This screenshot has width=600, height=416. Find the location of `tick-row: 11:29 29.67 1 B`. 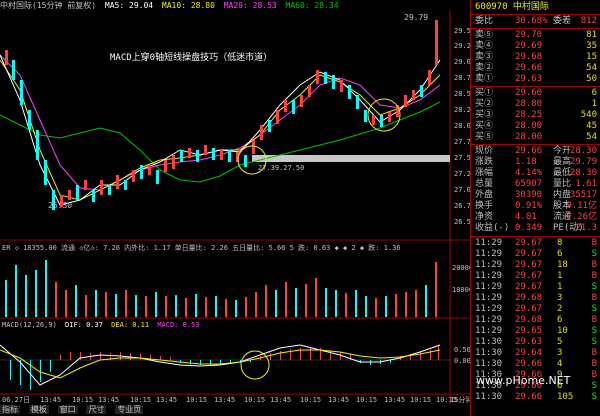

tick-row: 11:29 29.67 1 B is located at coordinates (535, 276).